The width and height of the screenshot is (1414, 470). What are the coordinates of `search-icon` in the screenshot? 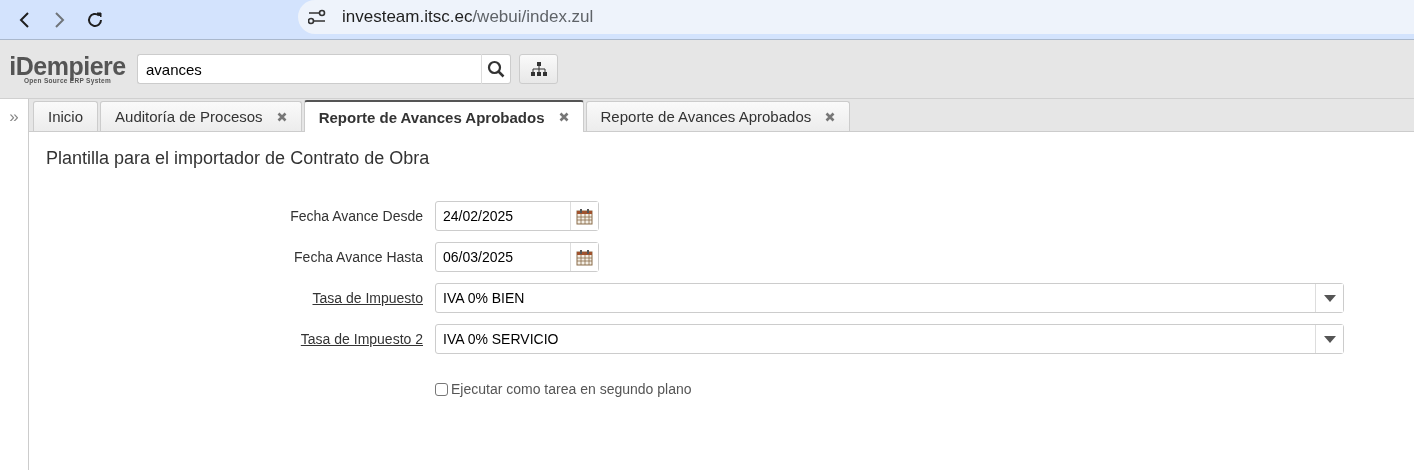 It's located at (496, 69).